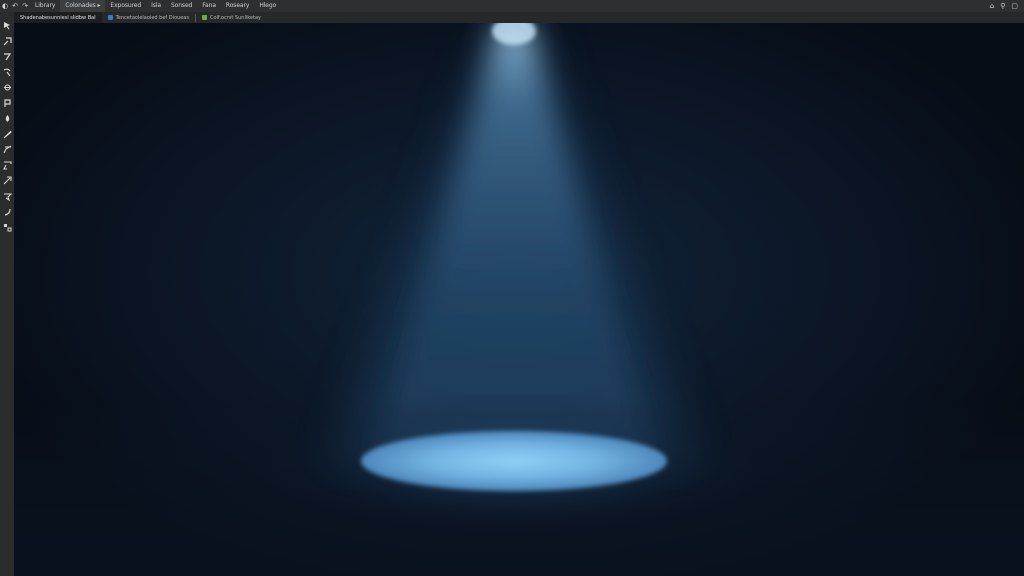 The width and height of the screenshot is (1024, 576). Describe the element at coordinates (1014, 6) in the screenshot. I see `window-icon: ▢` at that location.